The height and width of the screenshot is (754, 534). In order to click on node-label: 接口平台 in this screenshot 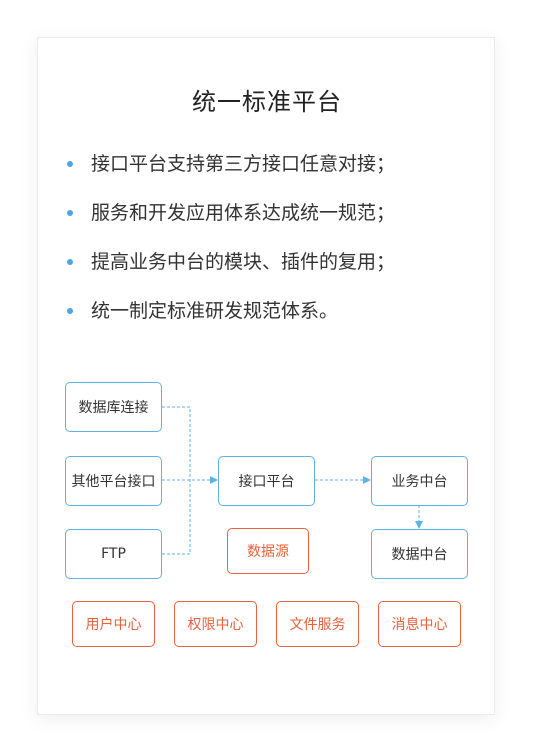, I will do `click(266, 482)`.